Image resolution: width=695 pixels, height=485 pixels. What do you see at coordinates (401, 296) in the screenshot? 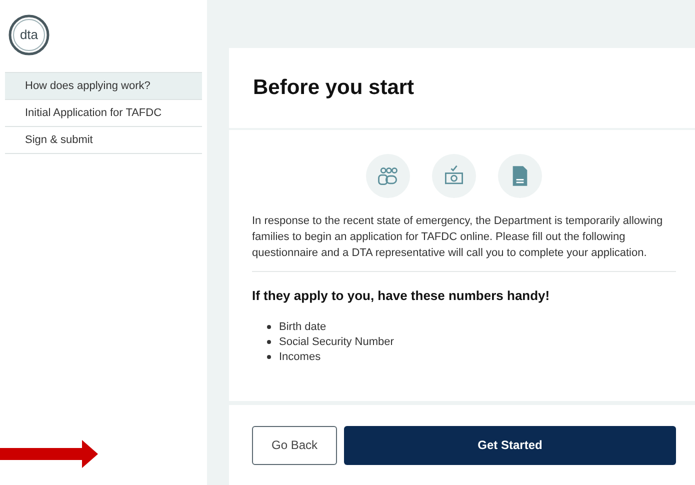
I see `checklist-heading: If they apply to you, have these numbers handy!` at bounding box center [401, 296].